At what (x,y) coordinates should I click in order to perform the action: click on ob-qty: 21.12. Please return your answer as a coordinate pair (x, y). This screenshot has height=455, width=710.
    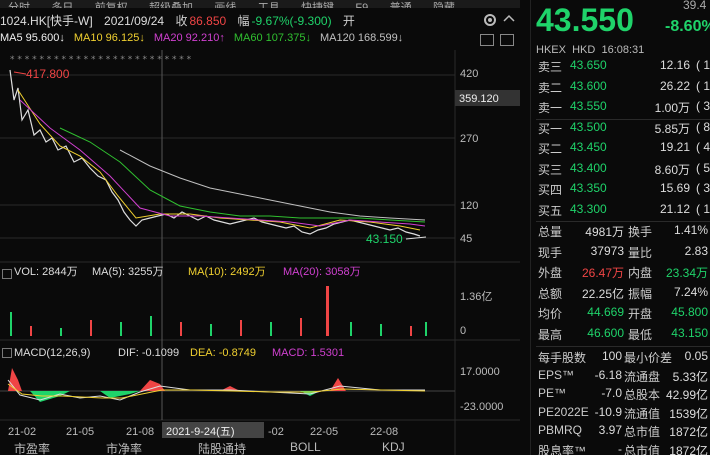
    Looking at the image, I should click on (674, 208).